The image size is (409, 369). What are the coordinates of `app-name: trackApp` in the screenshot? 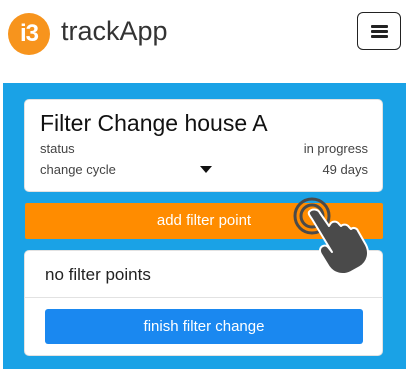 It's located at (114, 31).